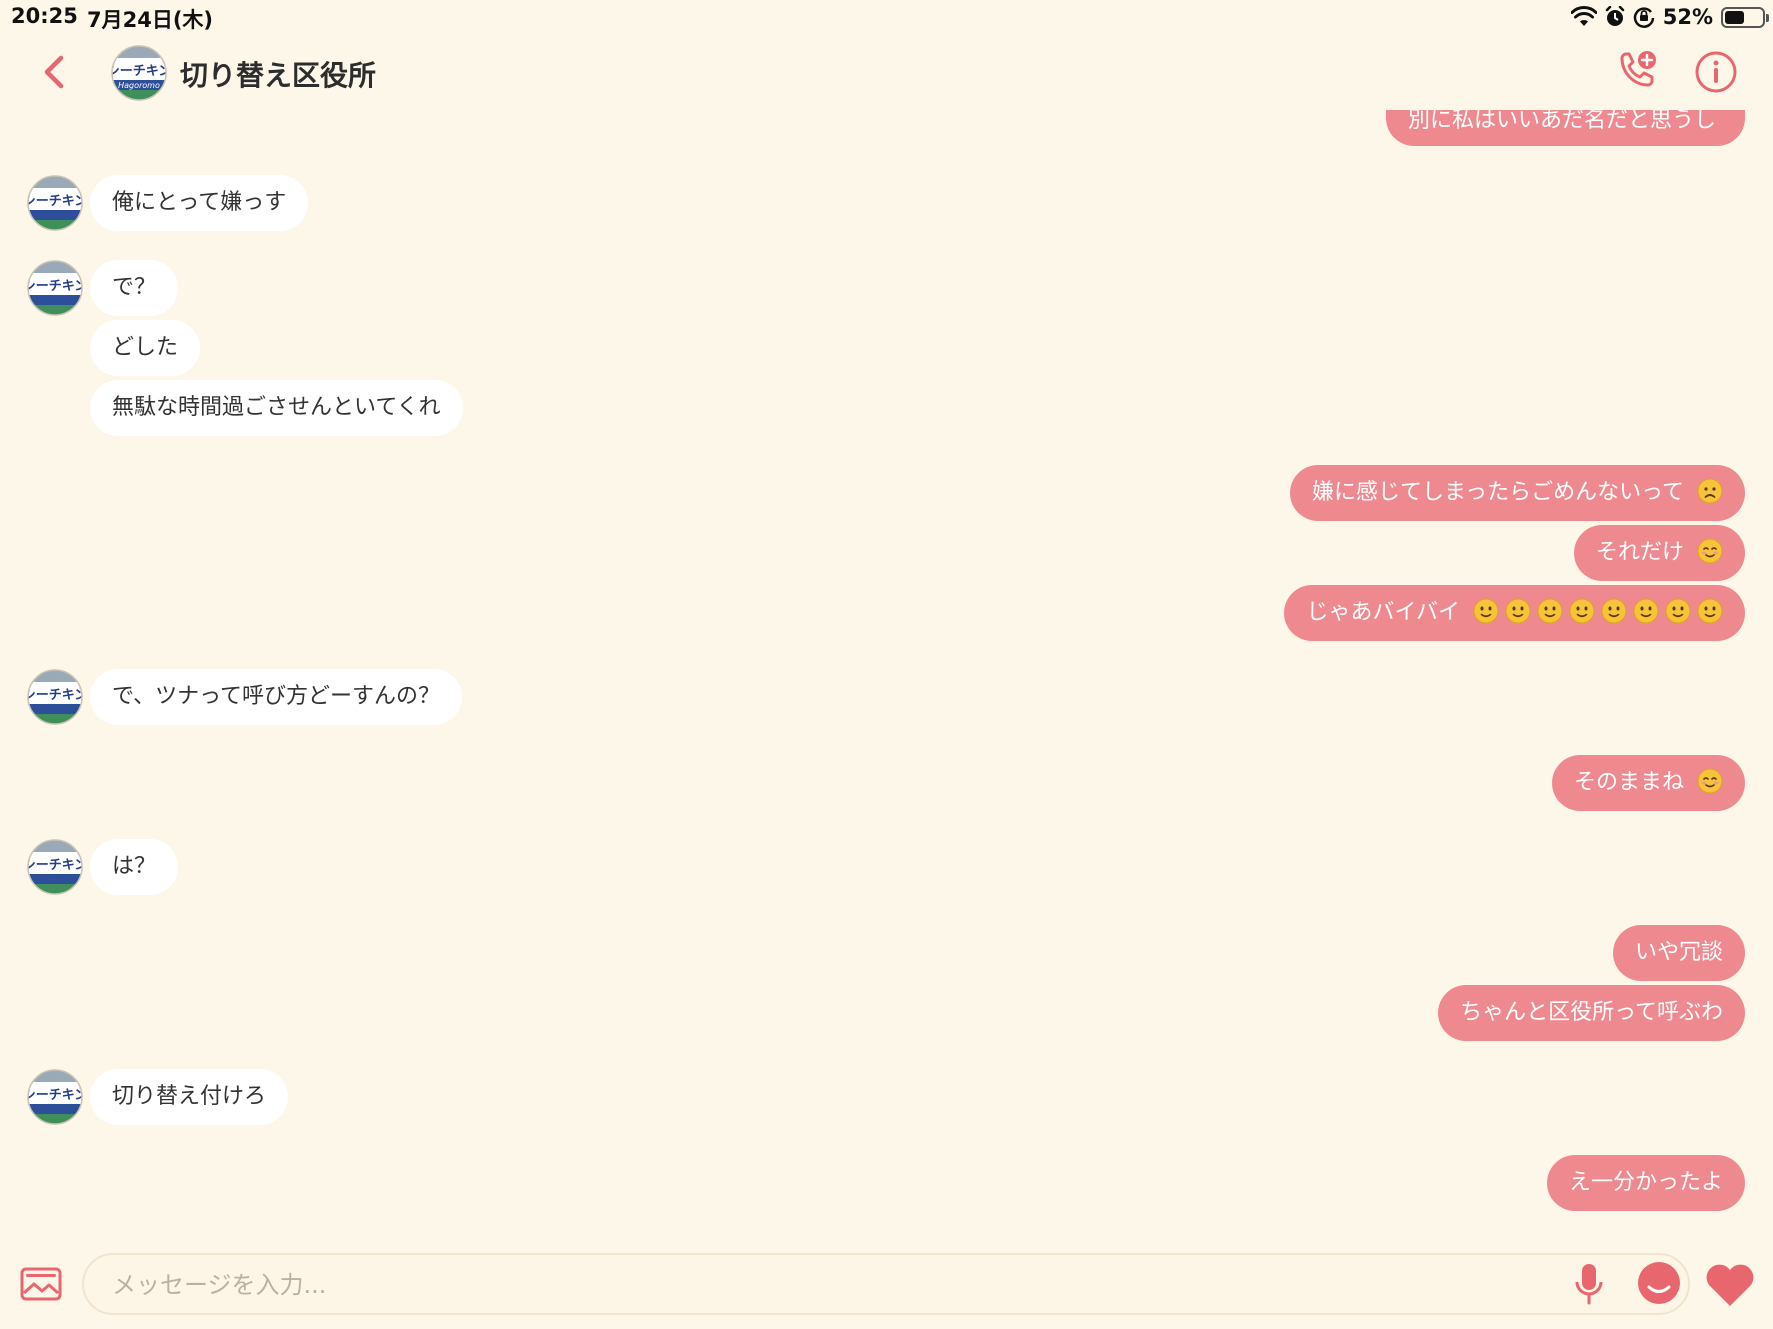 The image size is (1773, 1329). I want to click on message-bubble-outgoing: え一分かったよ, so click(1645, 1183).